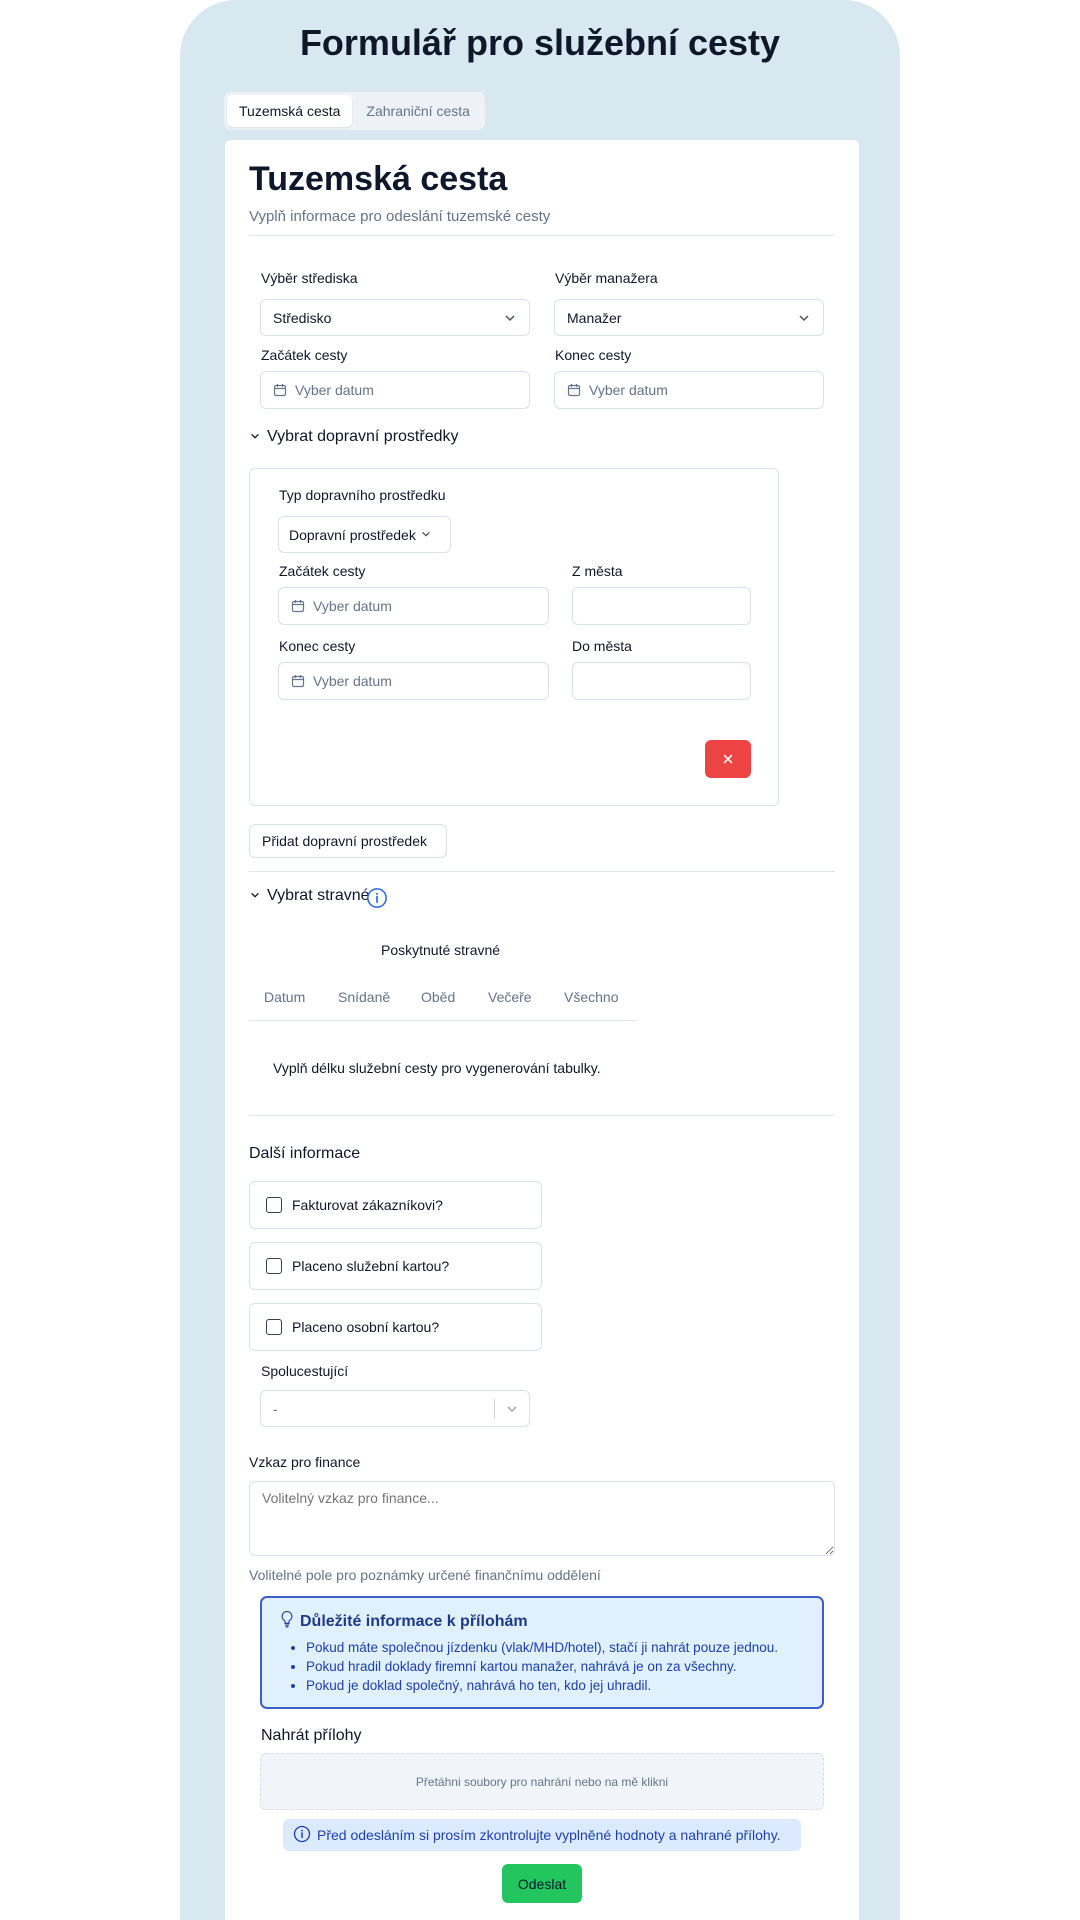 The height and width of the screenshot is (1920, 1080). I want to click on extra-heading: Další informace, so click(305, 1153).